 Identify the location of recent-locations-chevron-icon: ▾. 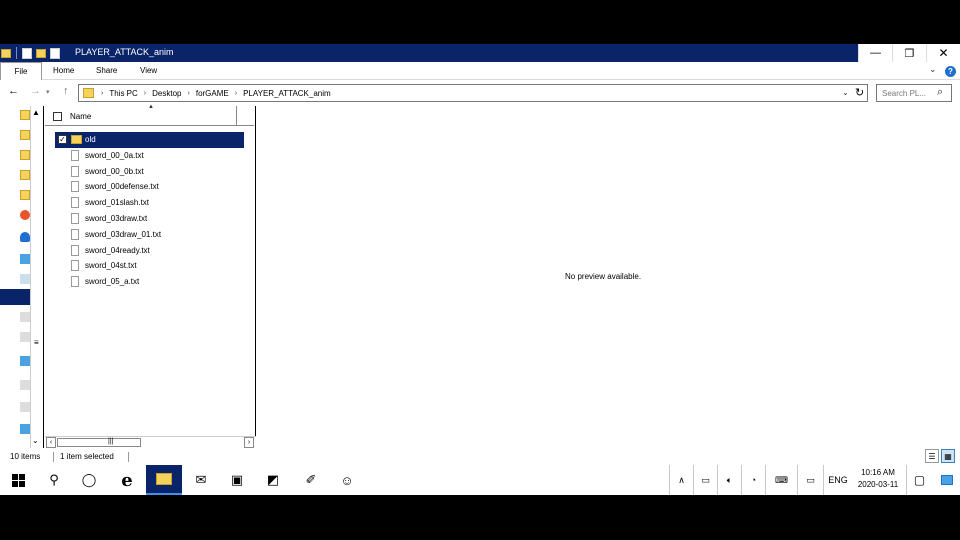
(48, 92).